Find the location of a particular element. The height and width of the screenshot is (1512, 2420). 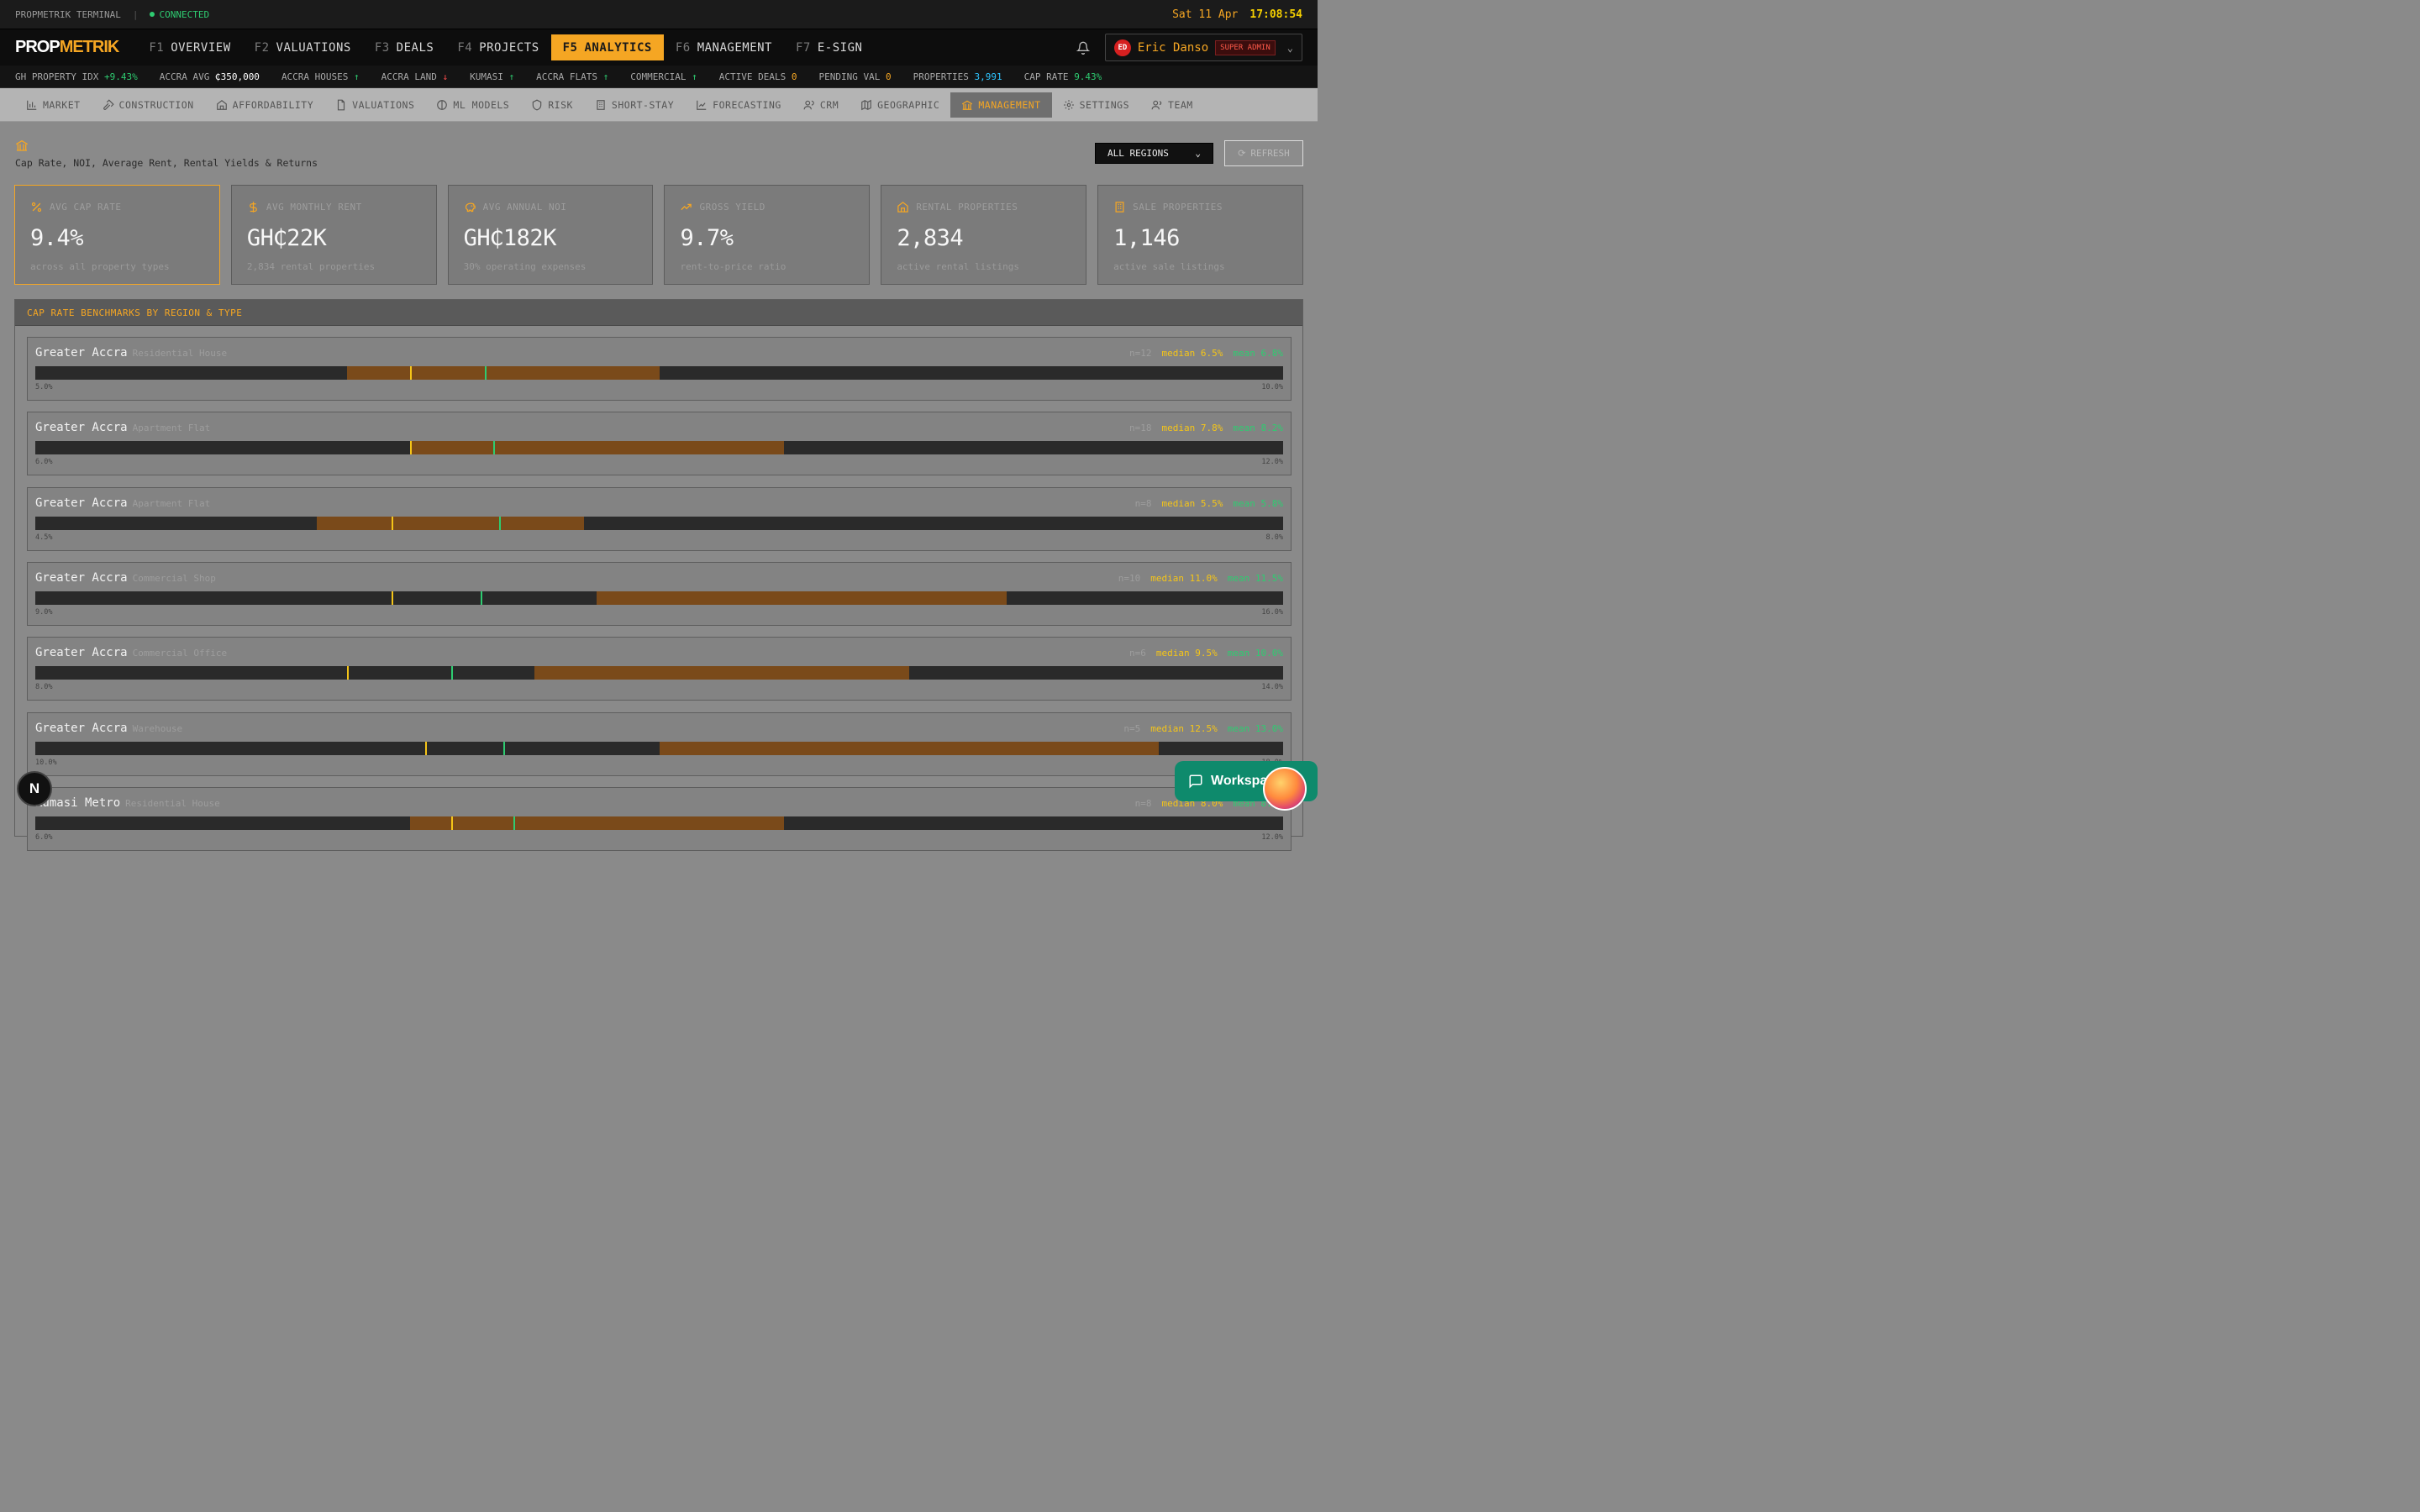

nav-overview: F1 OVERVIEW is located at coordinates (189, 47).